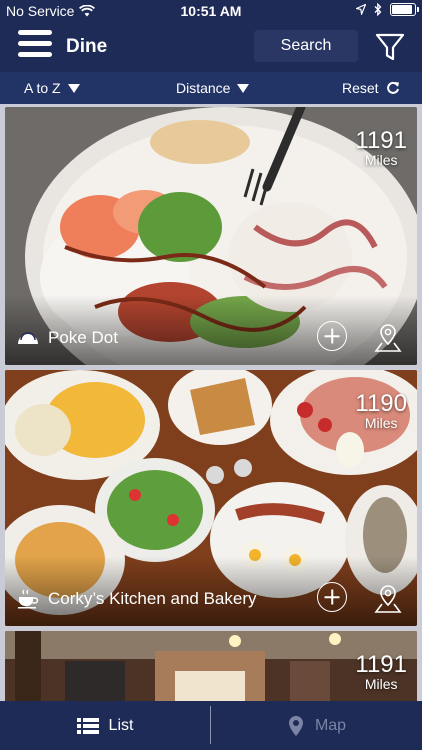  I want to click on location-arrow-icon, so click(361, 9).